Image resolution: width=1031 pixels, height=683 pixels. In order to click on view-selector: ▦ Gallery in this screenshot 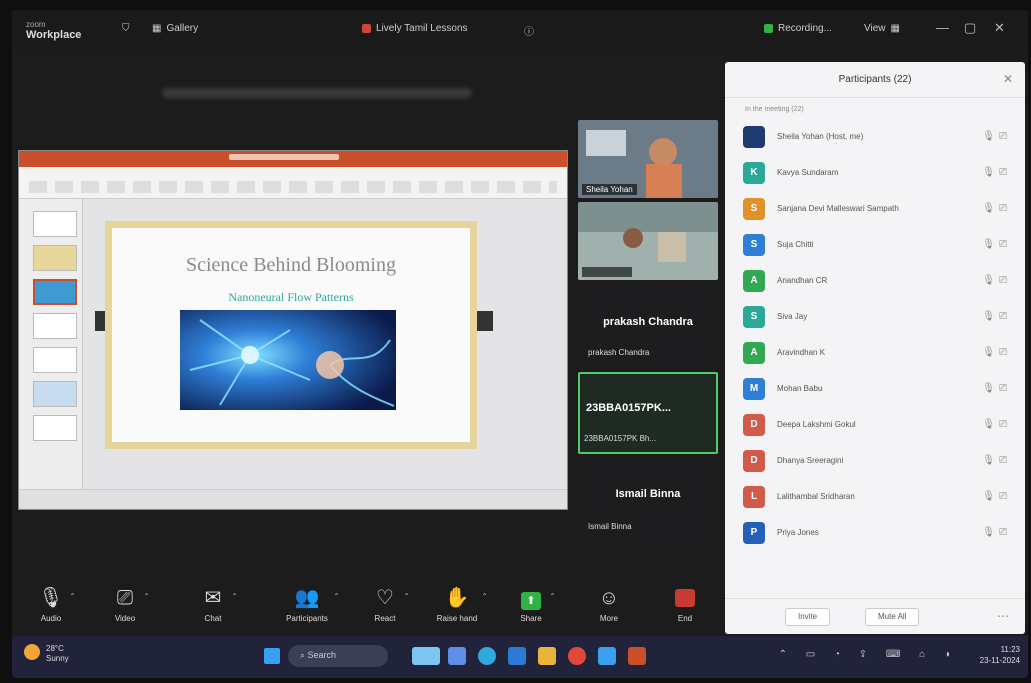, I will do `click(175, 28)`.